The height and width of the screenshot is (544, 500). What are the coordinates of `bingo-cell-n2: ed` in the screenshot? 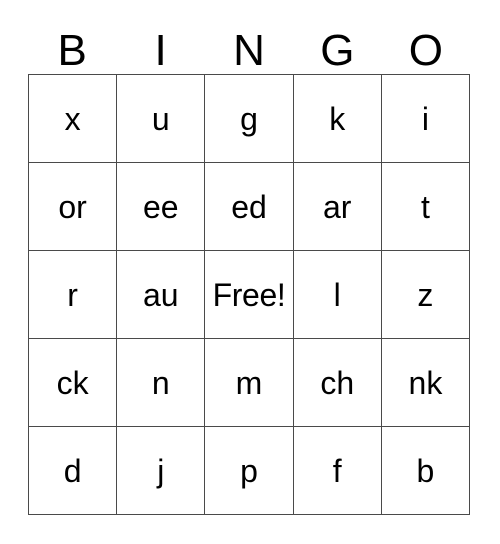 It's located at (249, 207).